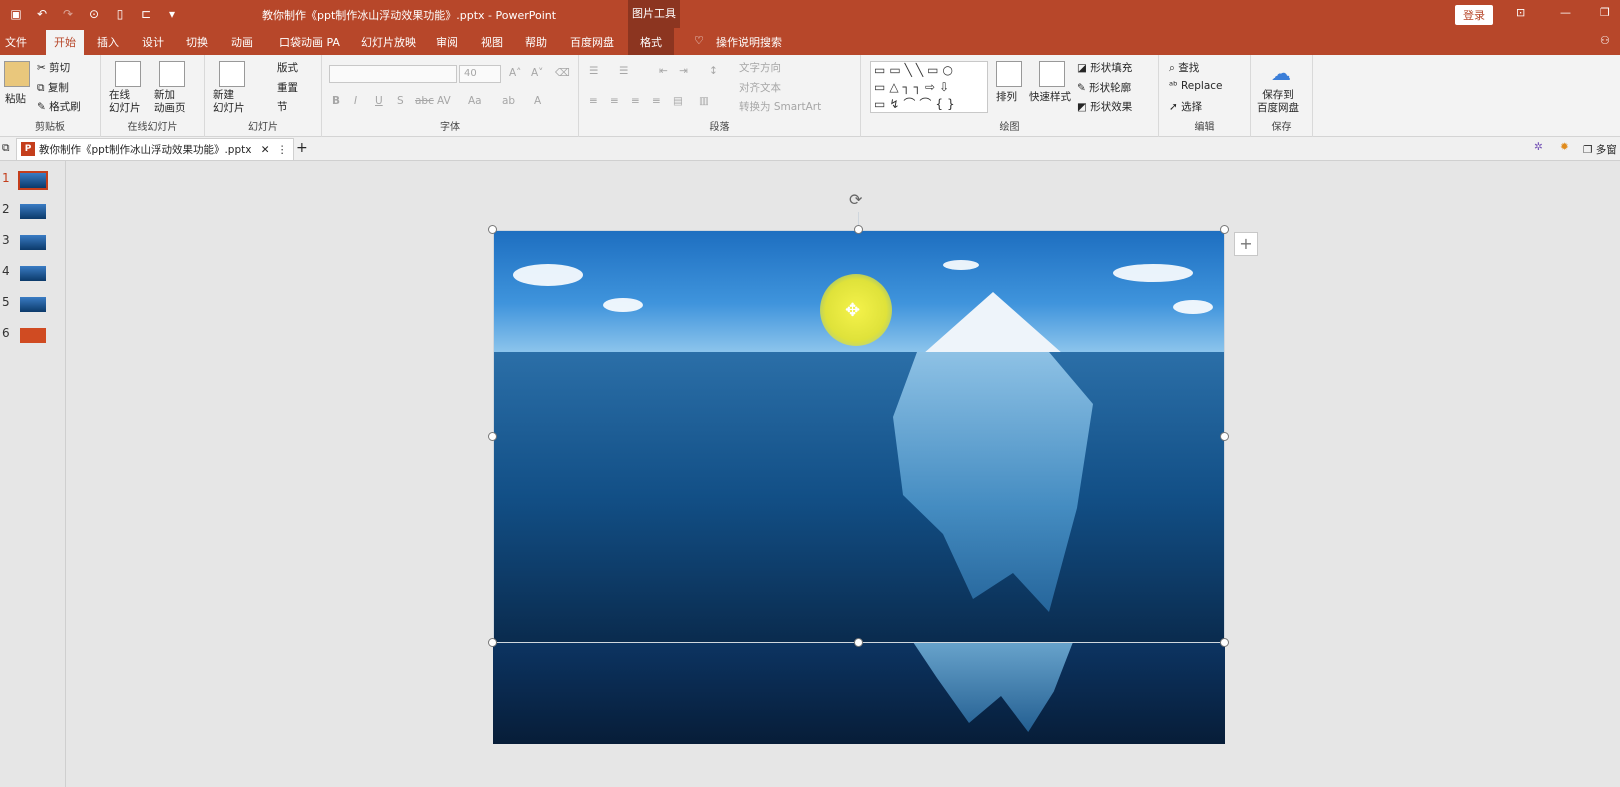  What do you see at coordinates (713, 71) in the screenshot?
I see `line-spacing-icon: ↕` at bounding box center [713, 71].